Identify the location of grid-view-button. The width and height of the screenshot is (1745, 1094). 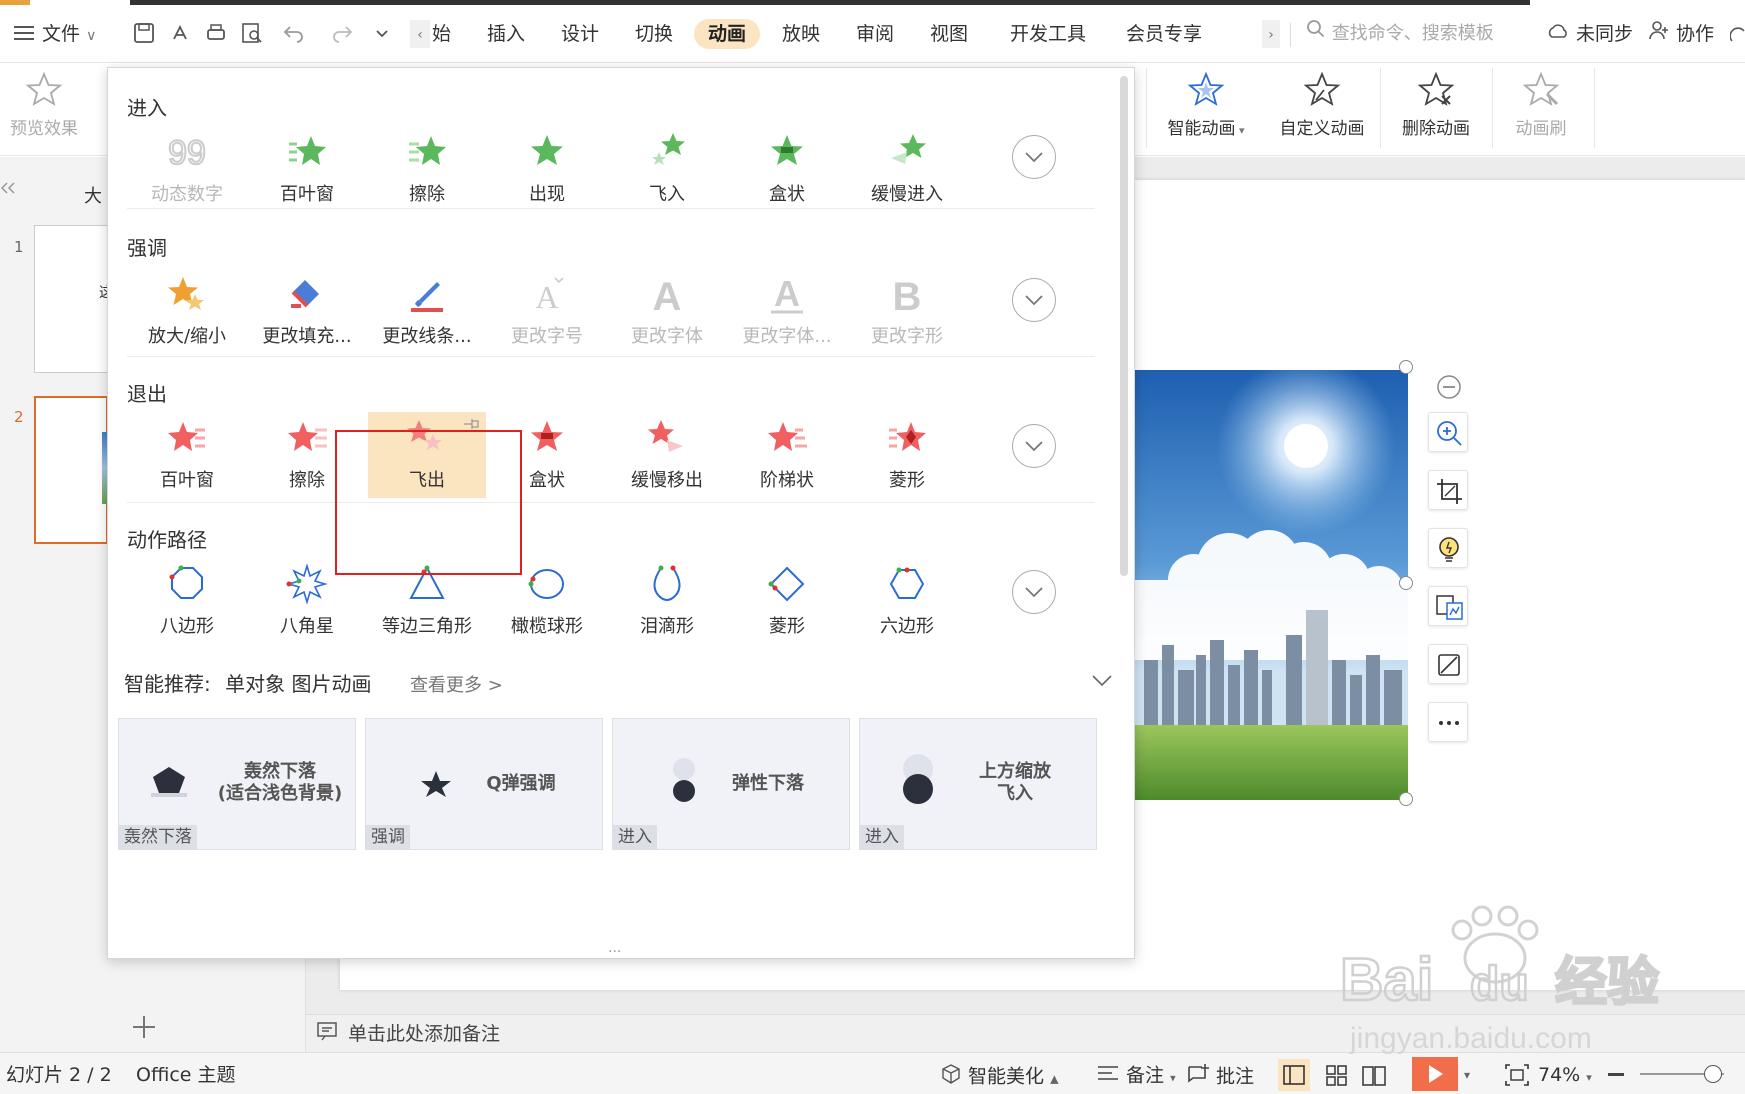
(1336, 1075).